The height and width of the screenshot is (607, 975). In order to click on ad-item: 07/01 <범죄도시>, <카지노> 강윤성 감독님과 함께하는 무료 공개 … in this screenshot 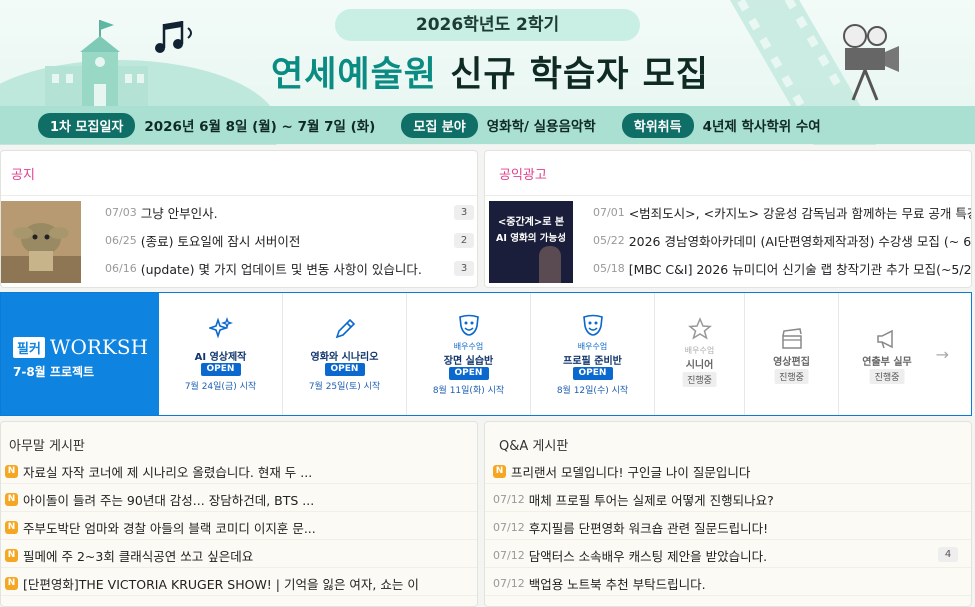, I will do `click(782, 212)`.